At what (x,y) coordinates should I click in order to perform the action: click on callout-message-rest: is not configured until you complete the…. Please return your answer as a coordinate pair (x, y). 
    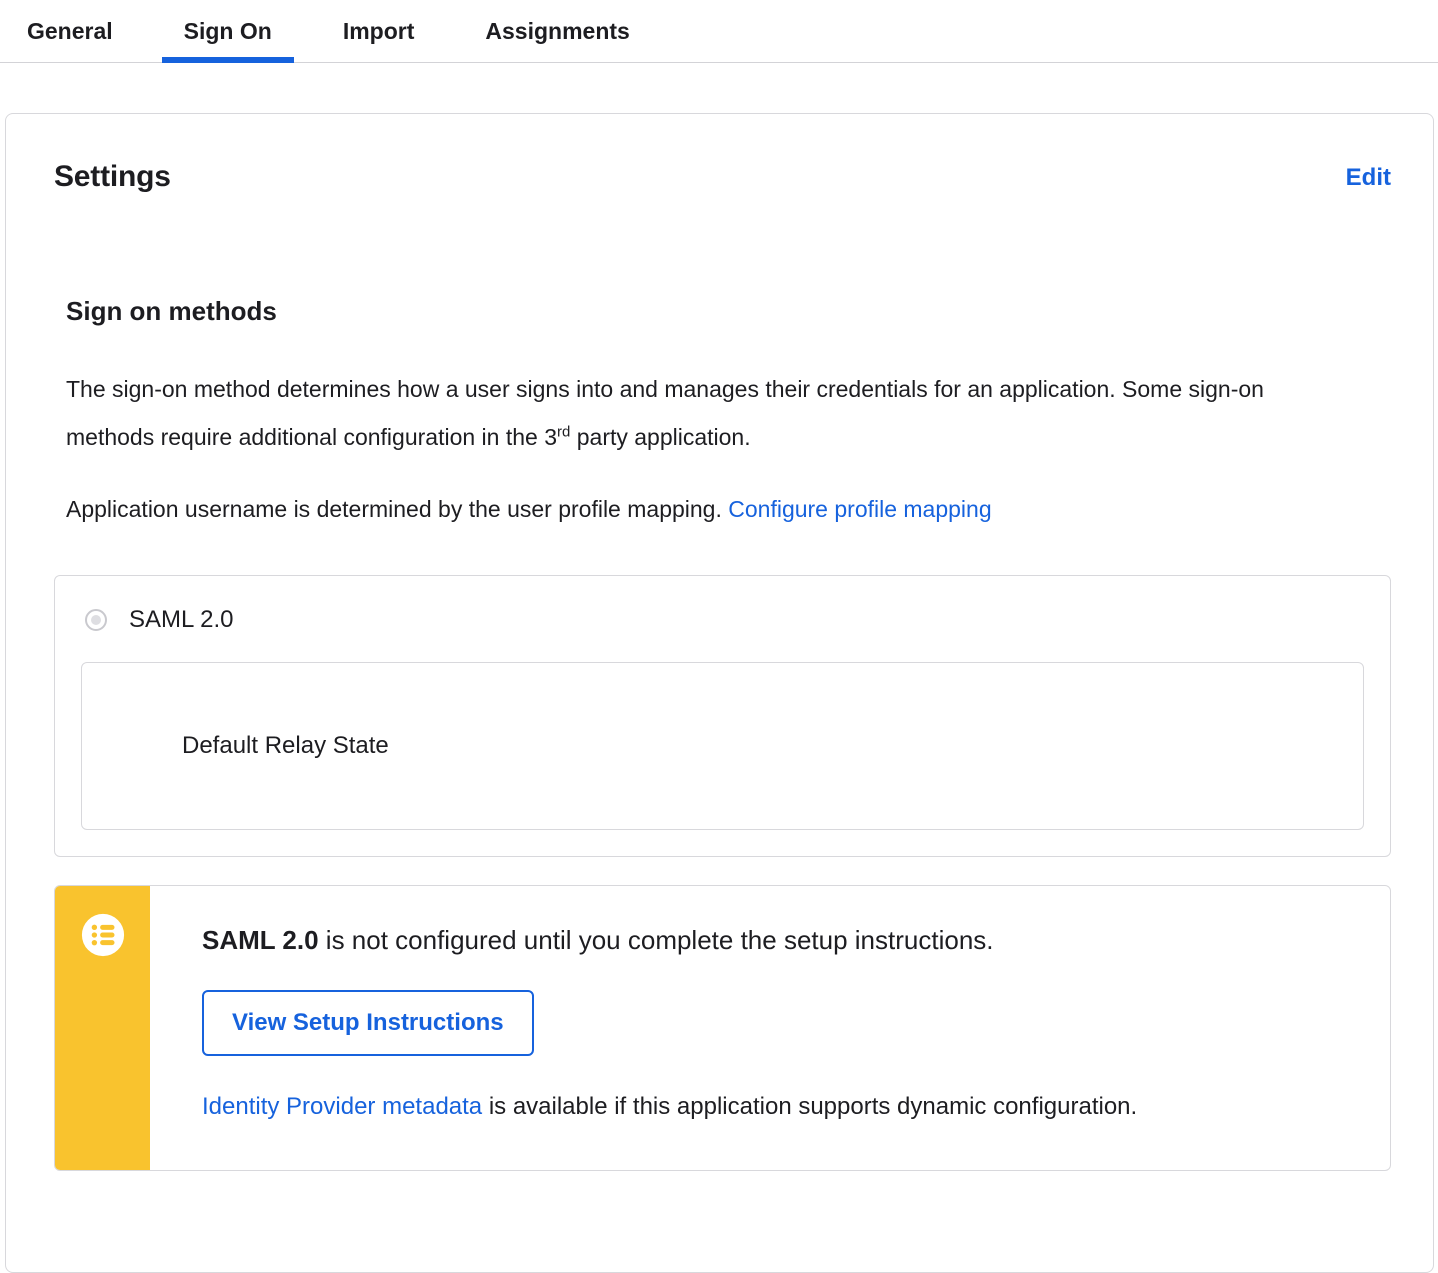
    Looking at the image, I should click on (656, 940).